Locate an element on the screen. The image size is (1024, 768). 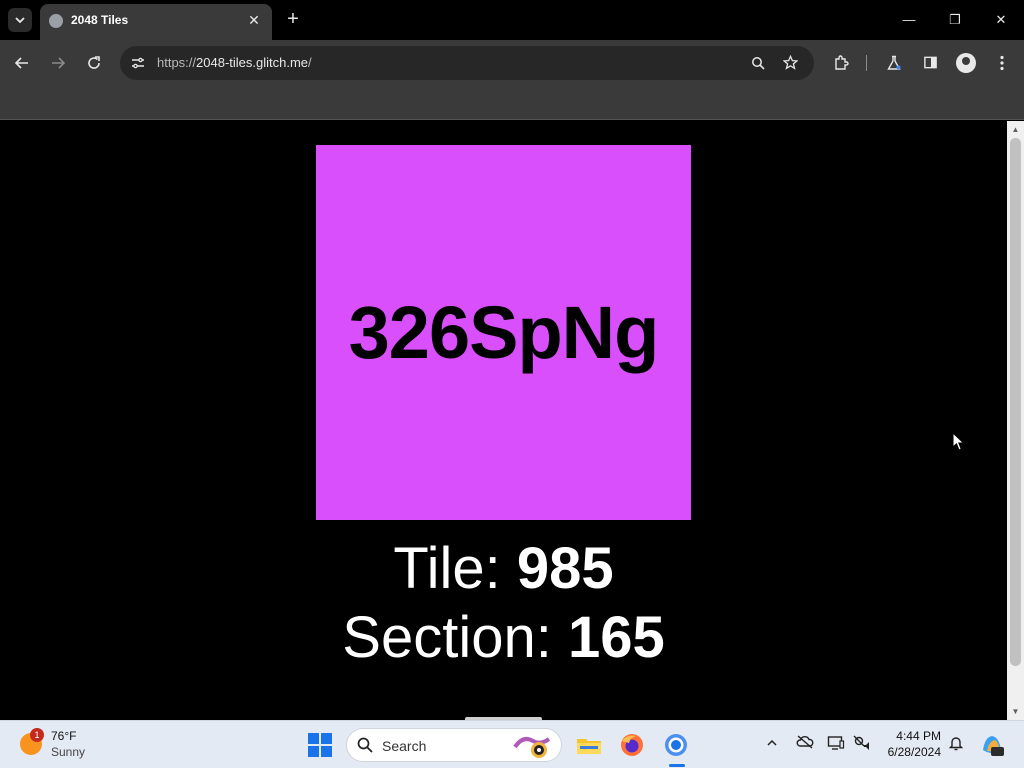
tab-strip: 2048 Tiles ✕ + — ❐ ✕ is located at coordinates (512, 20).